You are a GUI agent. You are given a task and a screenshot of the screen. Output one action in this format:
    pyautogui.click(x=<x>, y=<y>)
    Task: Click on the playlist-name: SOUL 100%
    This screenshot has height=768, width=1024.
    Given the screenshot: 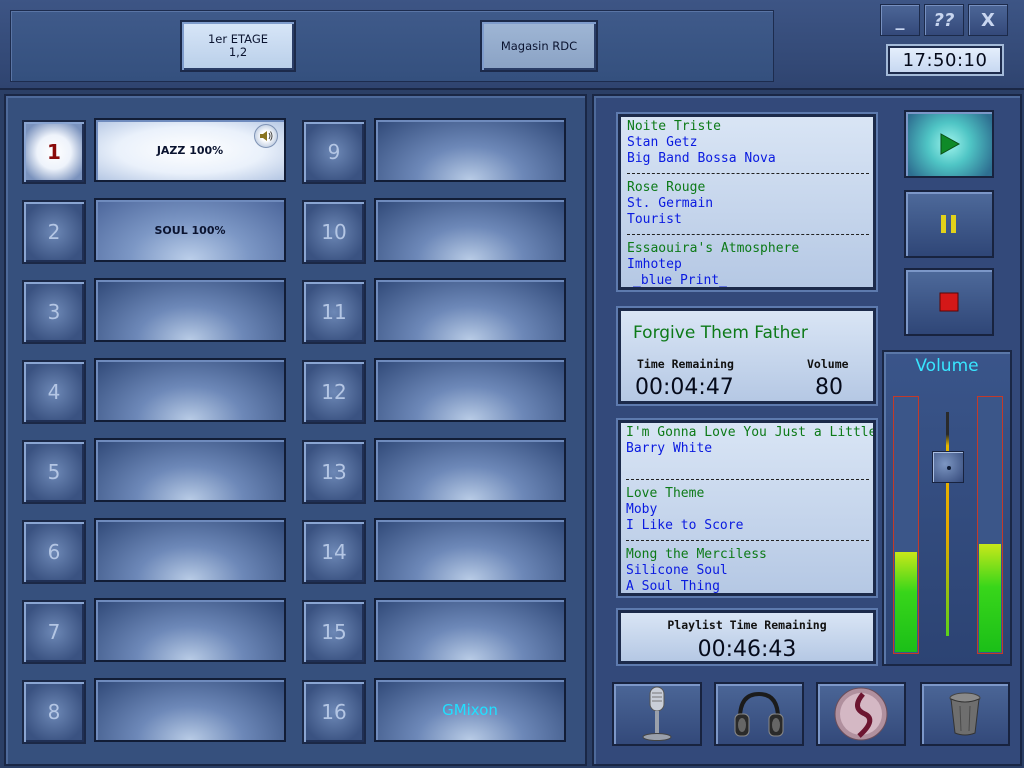 What is the action you would take?
    pyautogui.click(x=190, y=230)
    